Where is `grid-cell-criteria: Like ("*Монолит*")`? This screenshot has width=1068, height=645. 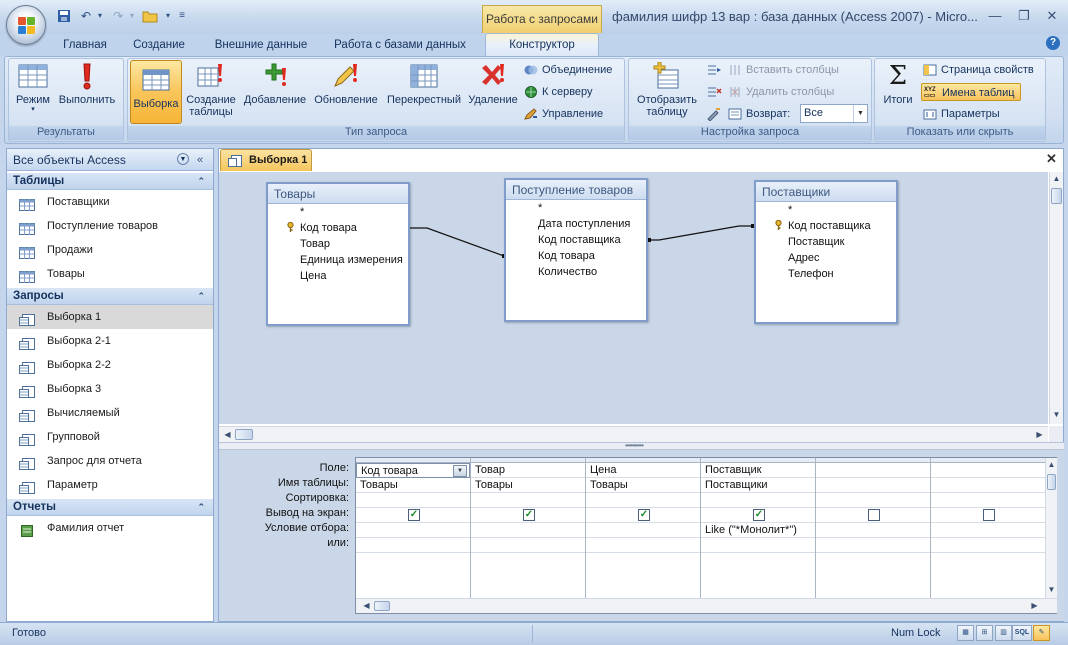 grid-cell-criteria: Like ("*Монолит*") is located at coordinates (758, 530).